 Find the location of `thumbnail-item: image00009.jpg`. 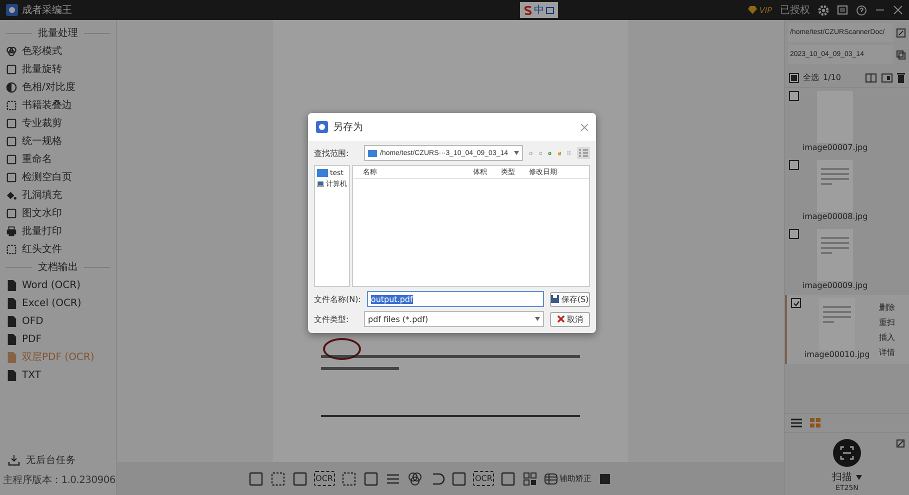

thumbnail-item: image00009.jpg is located at coordinates (847, 260).